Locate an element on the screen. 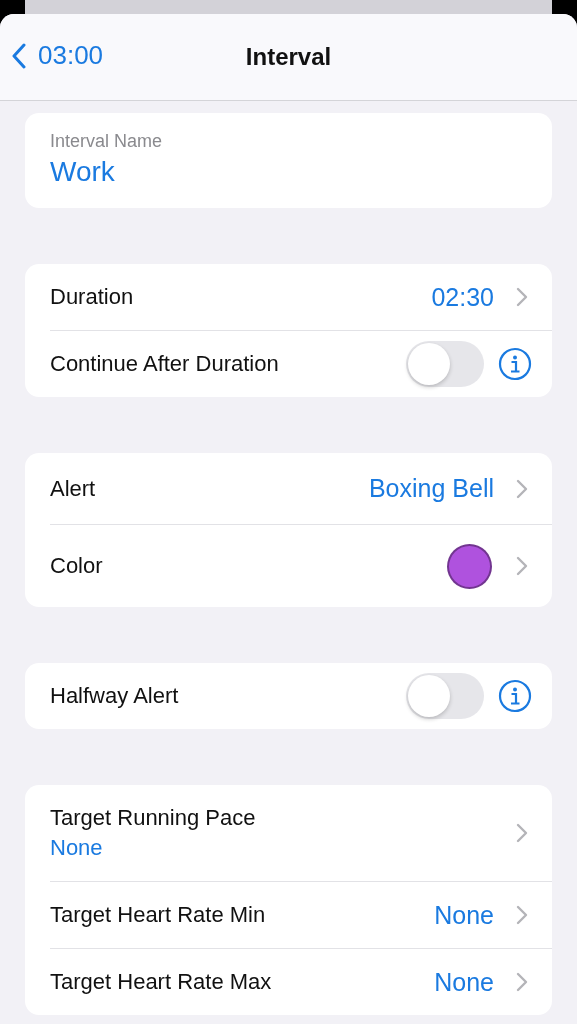  field-label: Interval Name is located at coordinates (107, 141).